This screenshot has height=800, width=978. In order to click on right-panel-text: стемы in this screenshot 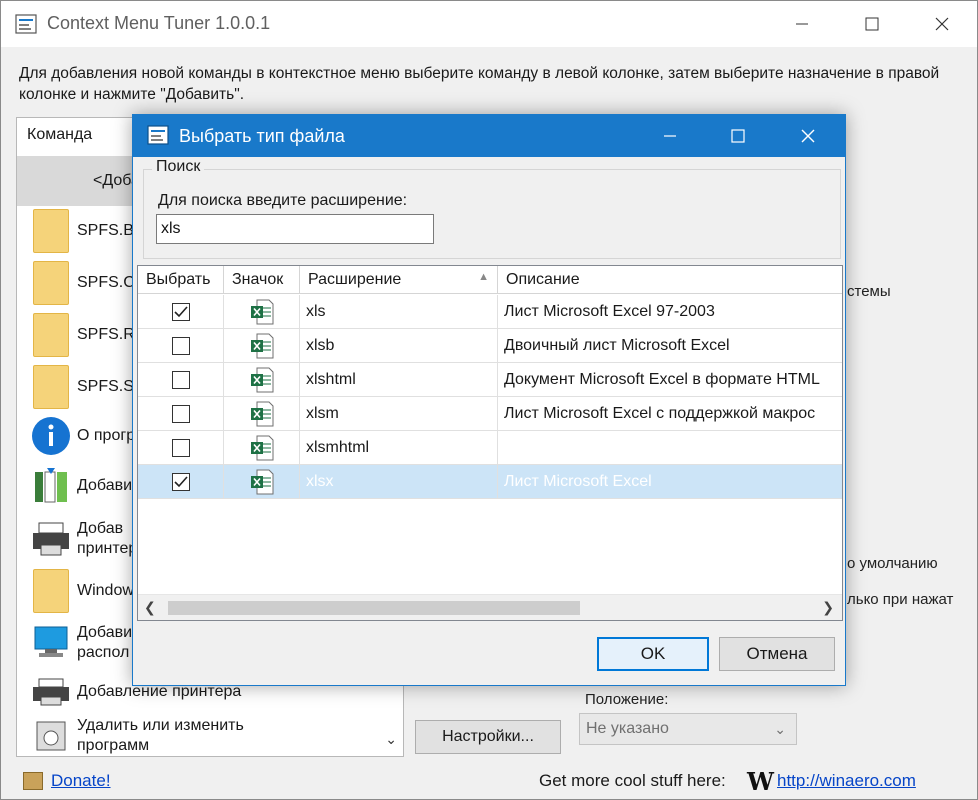, I will do `click(869, 291)`.